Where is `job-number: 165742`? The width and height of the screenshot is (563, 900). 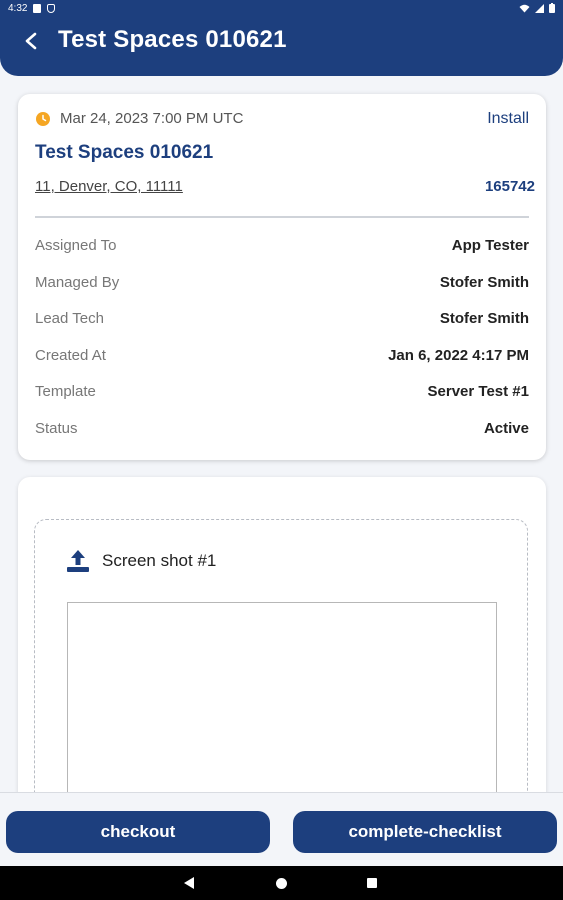
job-number: 165742 is located at coordinates (509, 186).